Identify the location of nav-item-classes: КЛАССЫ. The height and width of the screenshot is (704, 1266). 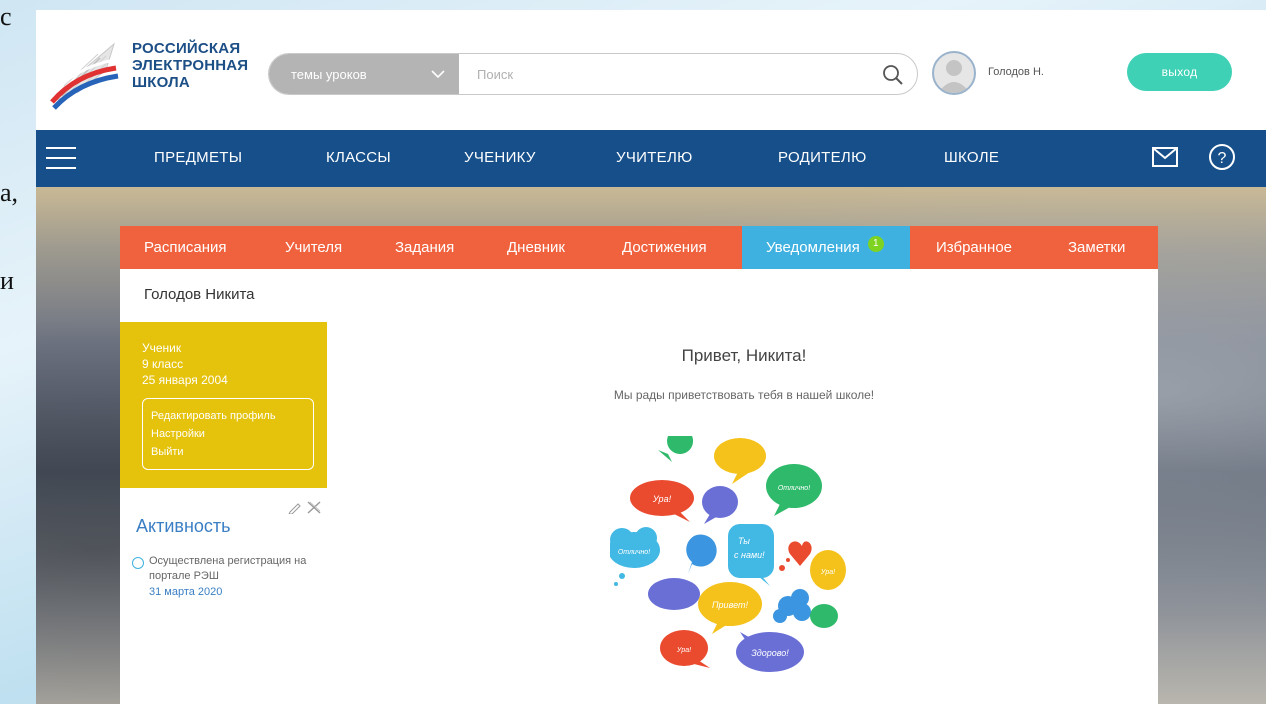
(358, 157).